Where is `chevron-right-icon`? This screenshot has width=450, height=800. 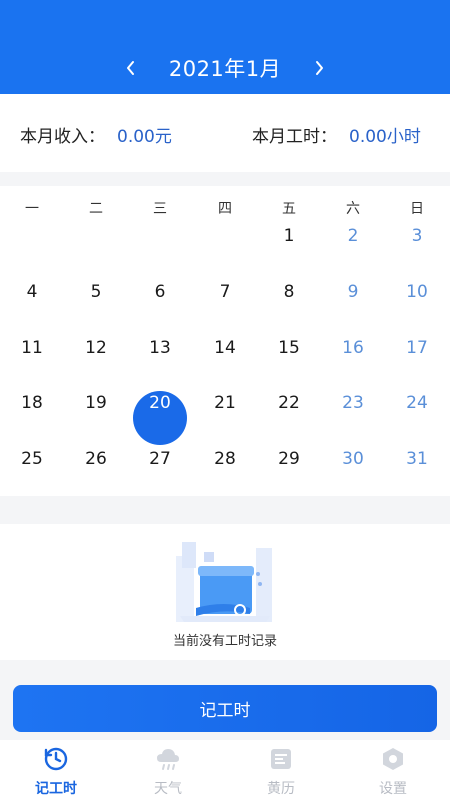
chevron-right-icon is located at coordinates (320, 68).